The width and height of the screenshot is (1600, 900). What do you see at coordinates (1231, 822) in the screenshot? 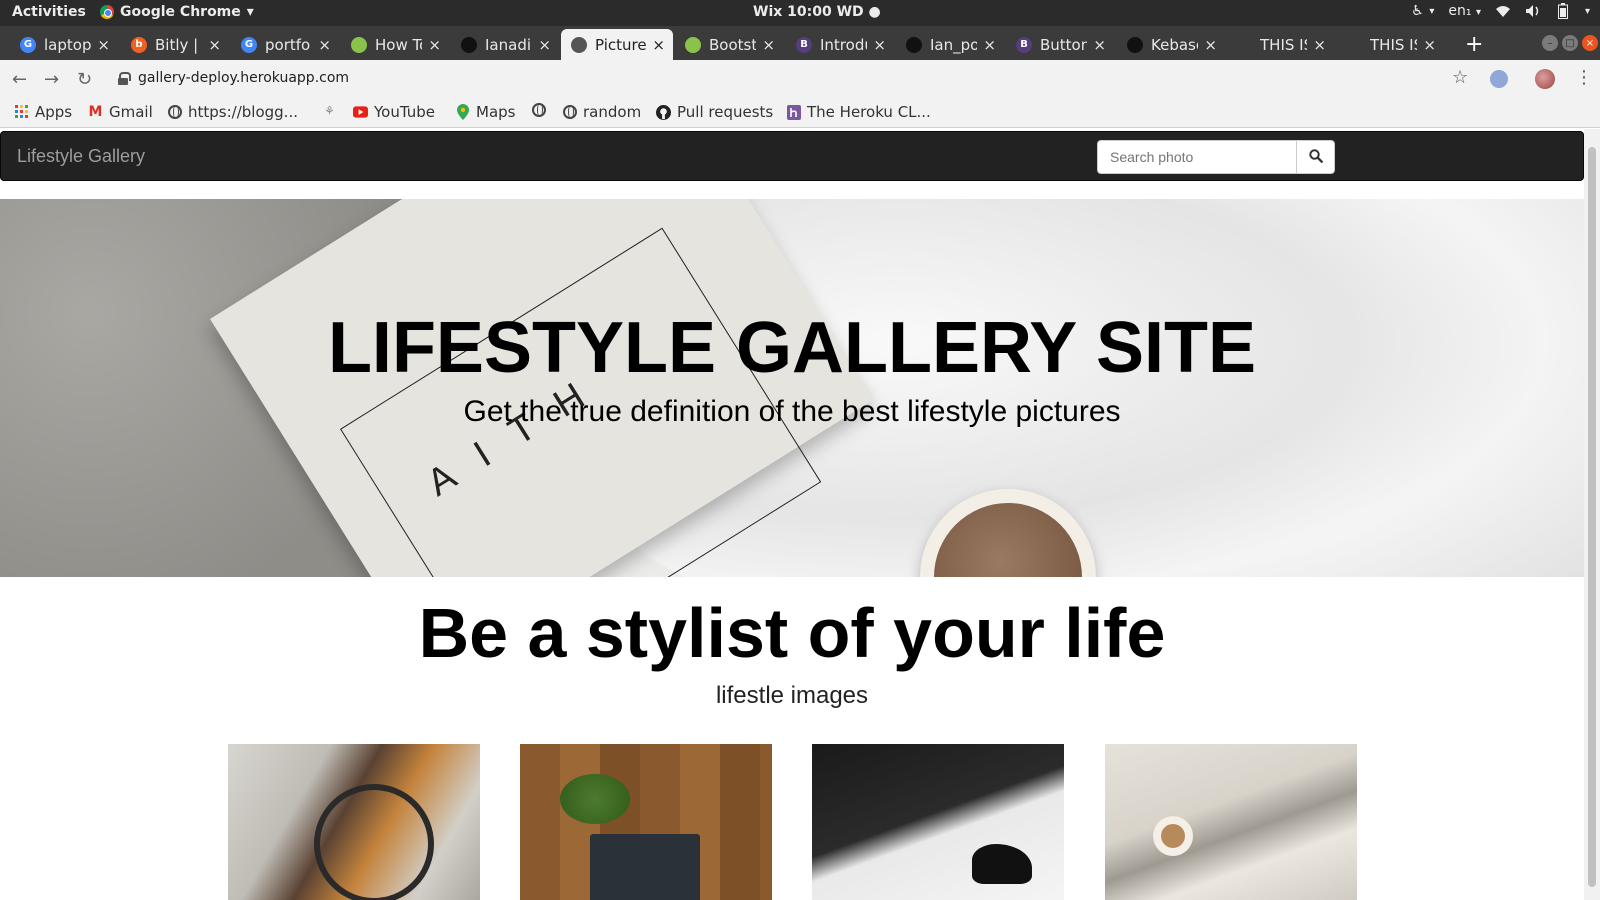
I see `gallery-image-reading` at bounding box center [1231, 822].